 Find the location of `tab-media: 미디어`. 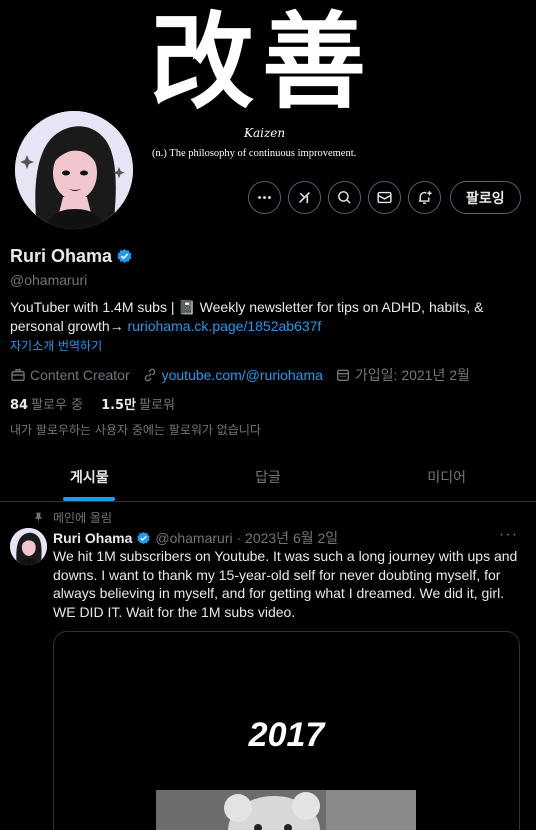

tab-media: 미디어 is located at coordinates (446, 476).